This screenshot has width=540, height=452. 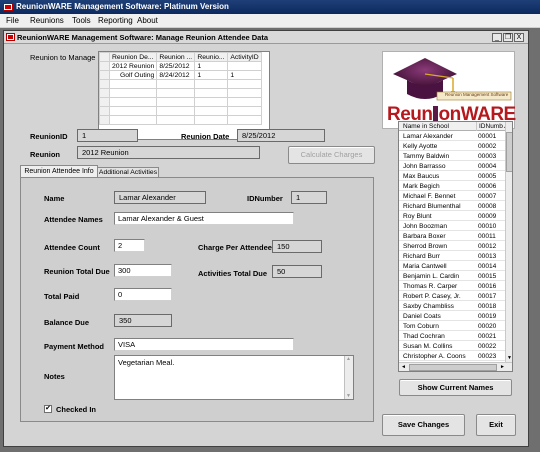 I want to click on list-item: Barbara Boxer 00011, so click(x=452, y=237).